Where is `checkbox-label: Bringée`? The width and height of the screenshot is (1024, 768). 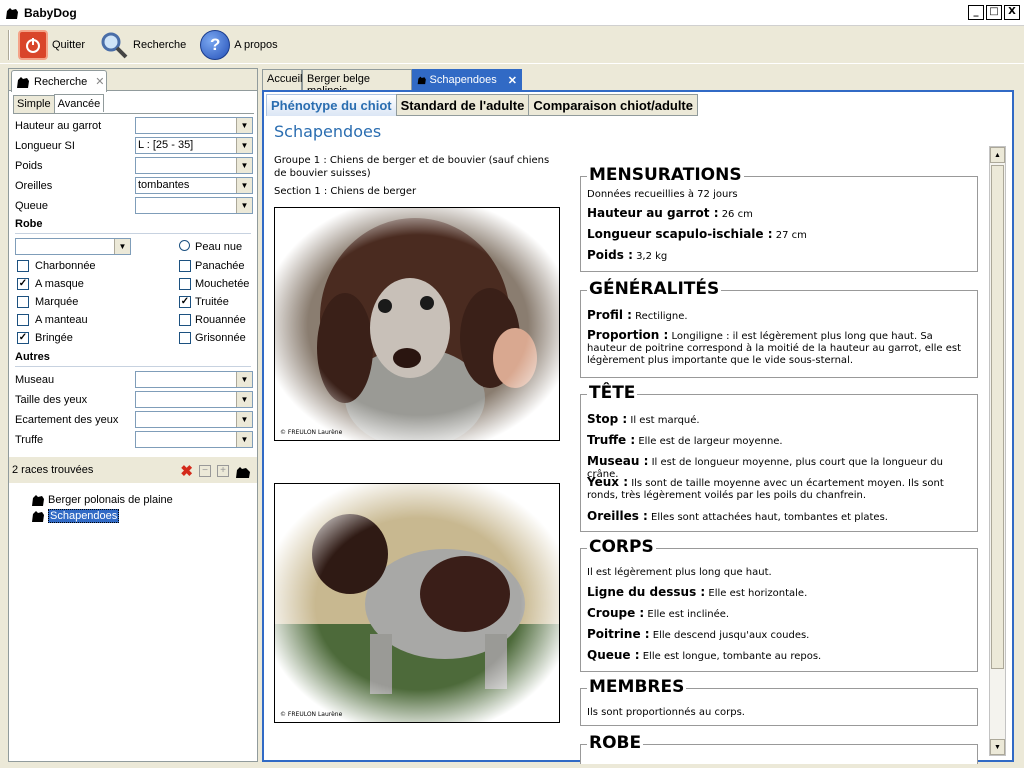
checkbox-label: Bringée is located at coordinates (54, 338).